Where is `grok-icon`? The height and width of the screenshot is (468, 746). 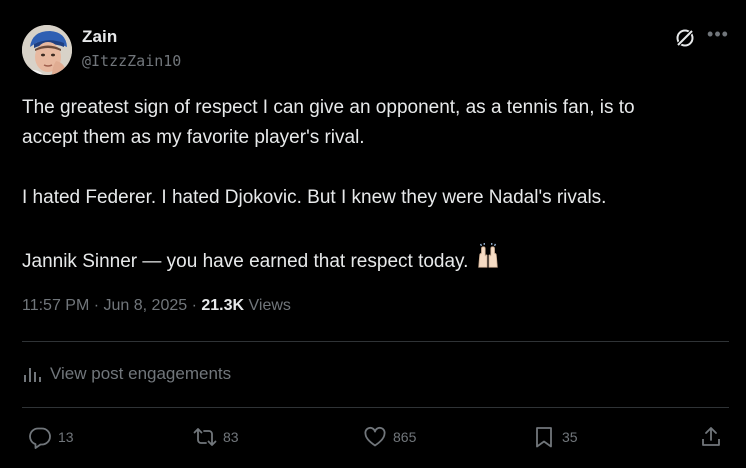
grok-icon is located at coordinates (685, 38).